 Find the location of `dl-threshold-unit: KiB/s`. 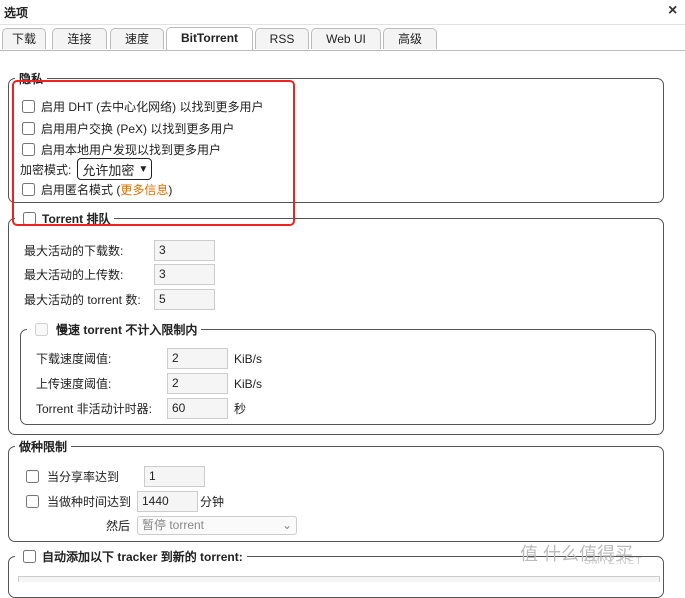

dl-threshold-unit: KiB/s is located at coordinates (248, 358).